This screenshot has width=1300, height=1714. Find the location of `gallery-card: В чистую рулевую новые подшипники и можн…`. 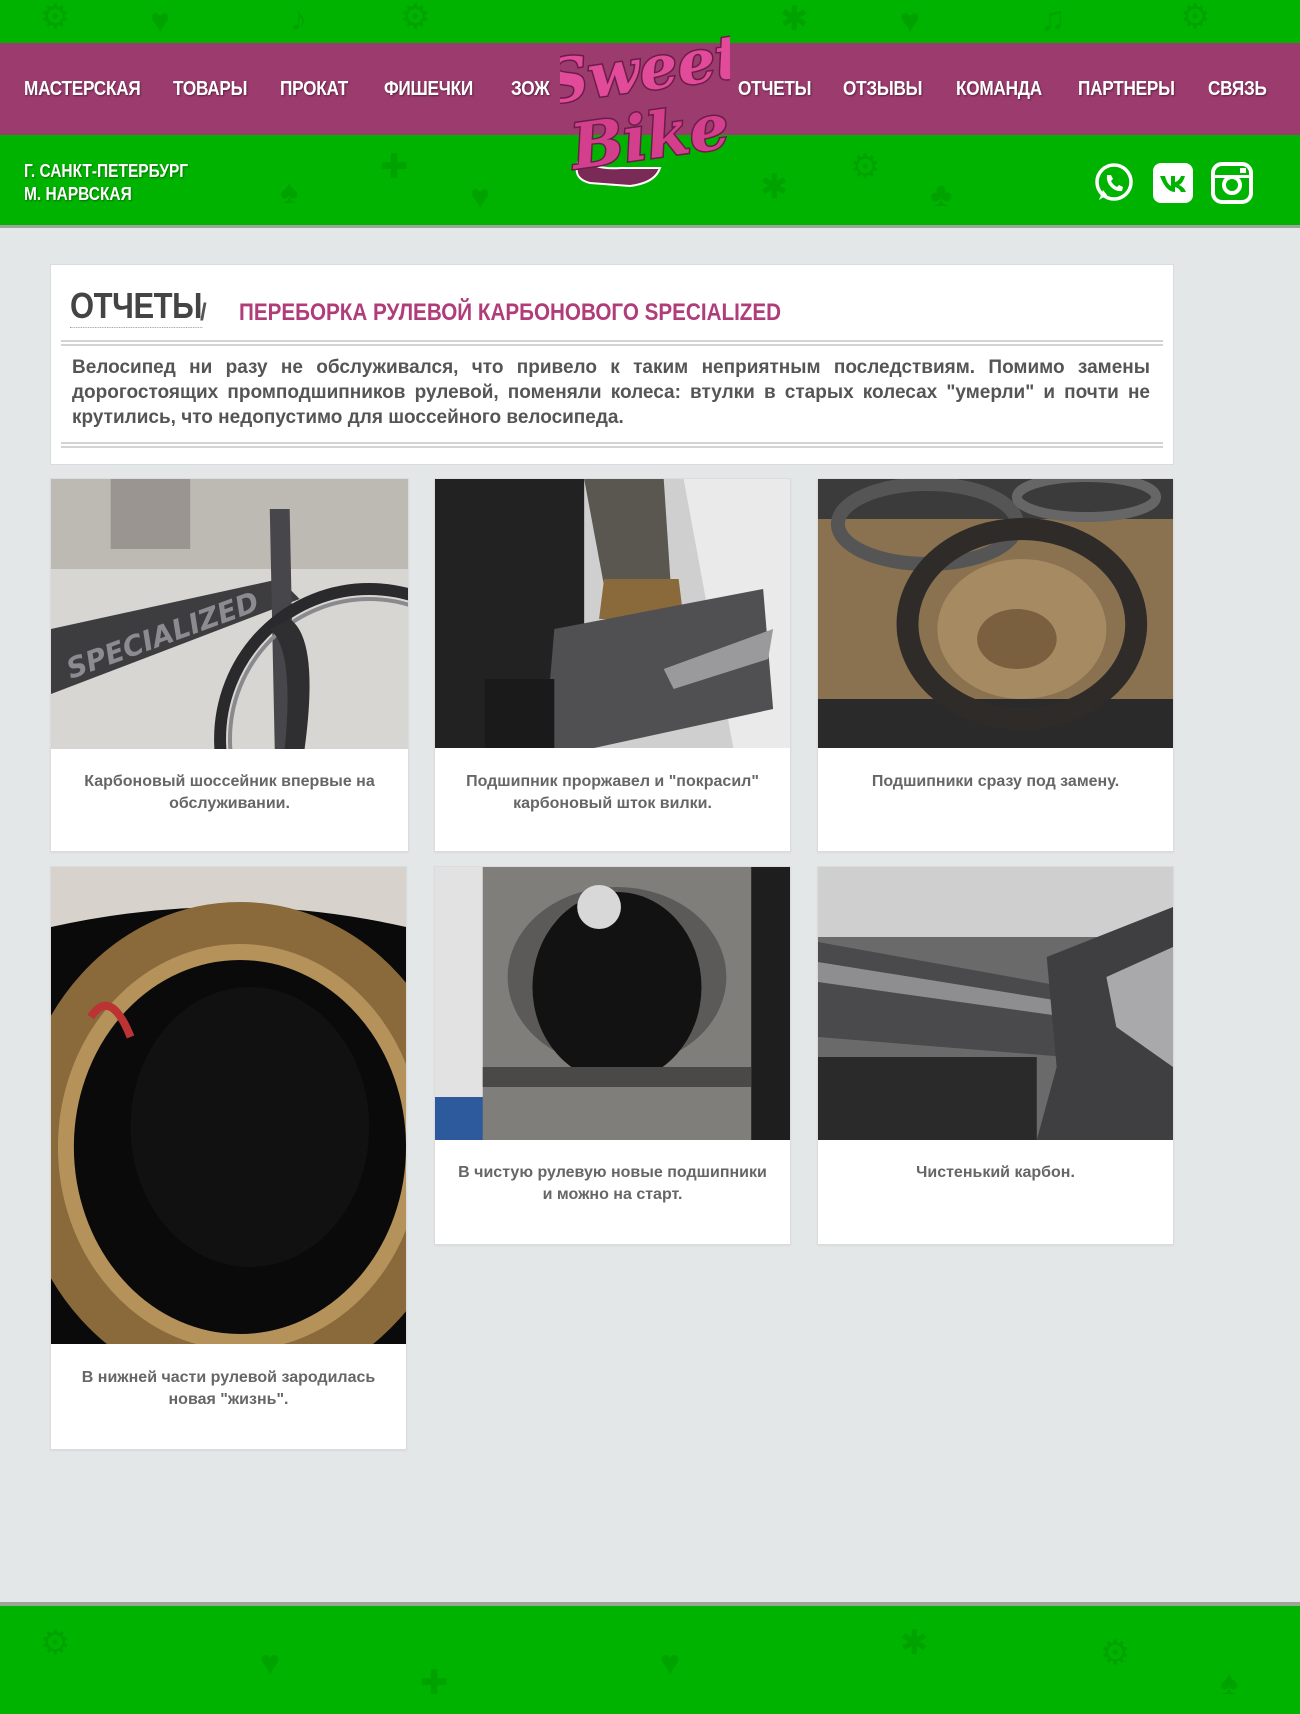

gallery-card: В чистую рулевую новые подшипники и можн… is located at coordinates (612, 1055).